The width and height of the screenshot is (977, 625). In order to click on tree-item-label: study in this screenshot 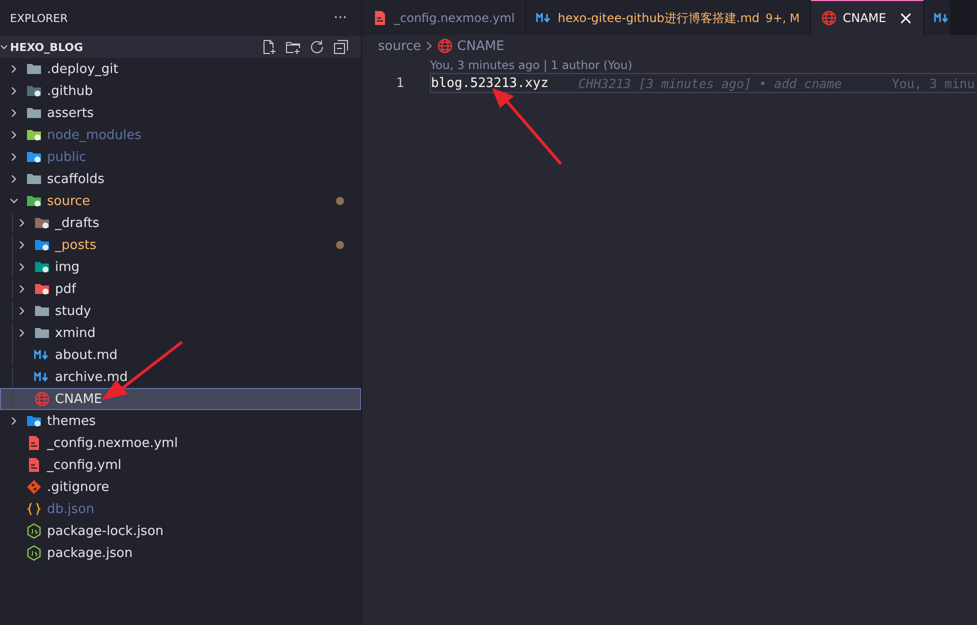, I will do `click(73, 311)`.